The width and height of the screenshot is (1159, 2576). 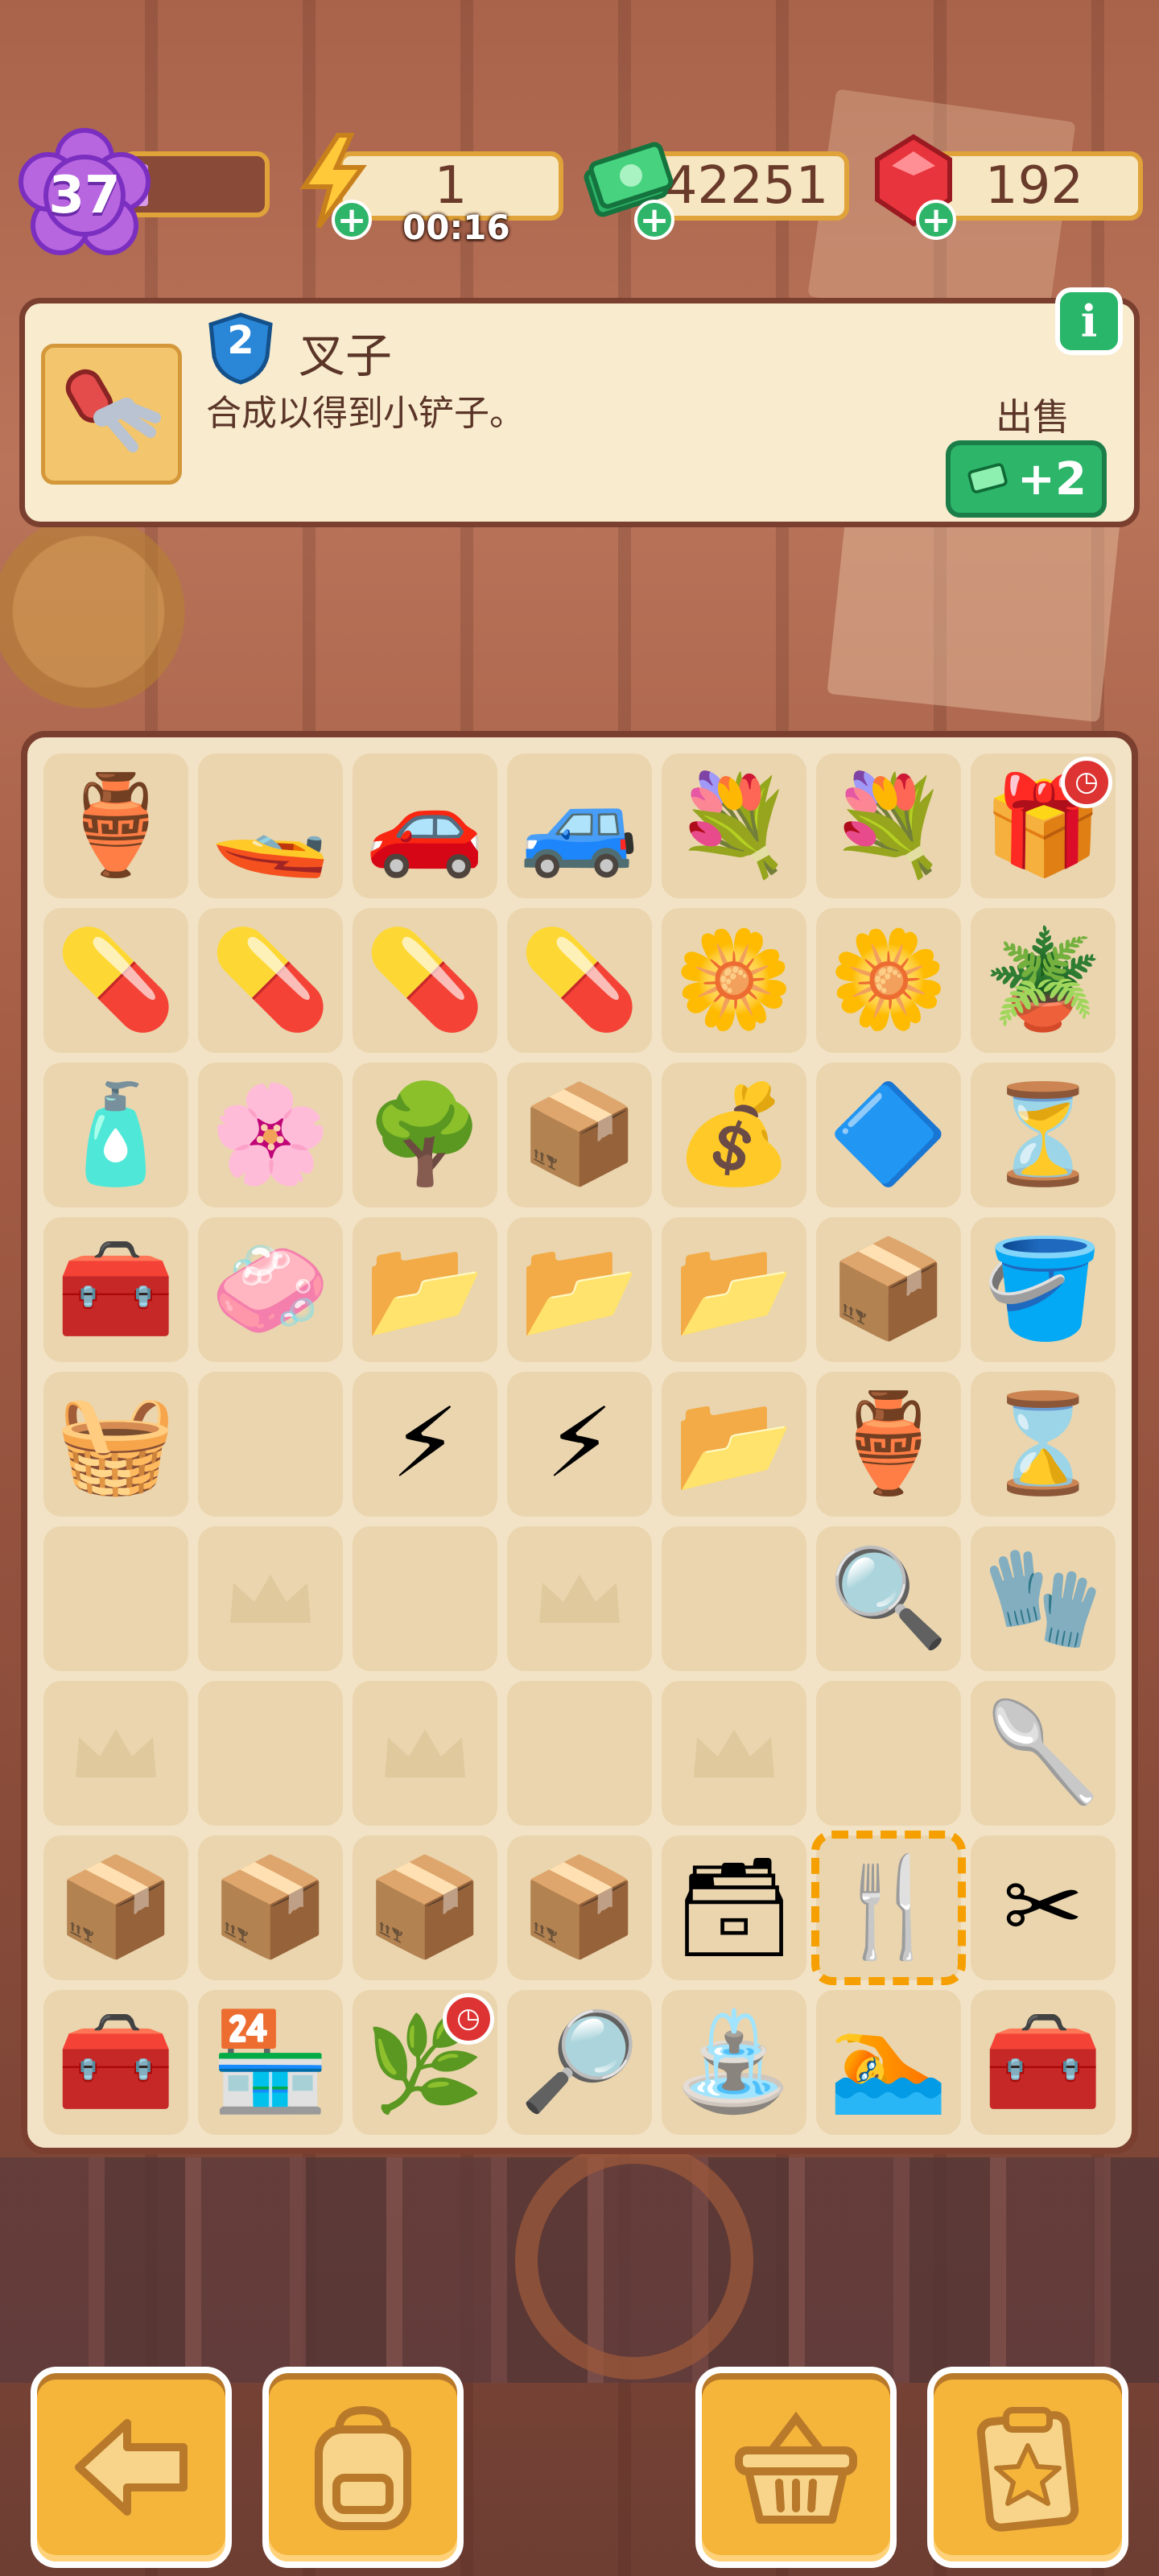 What do you see at coordinates (1034, 186) in the screenshot?
I see `gem-value: 192` at bounding box center [1034, 186].